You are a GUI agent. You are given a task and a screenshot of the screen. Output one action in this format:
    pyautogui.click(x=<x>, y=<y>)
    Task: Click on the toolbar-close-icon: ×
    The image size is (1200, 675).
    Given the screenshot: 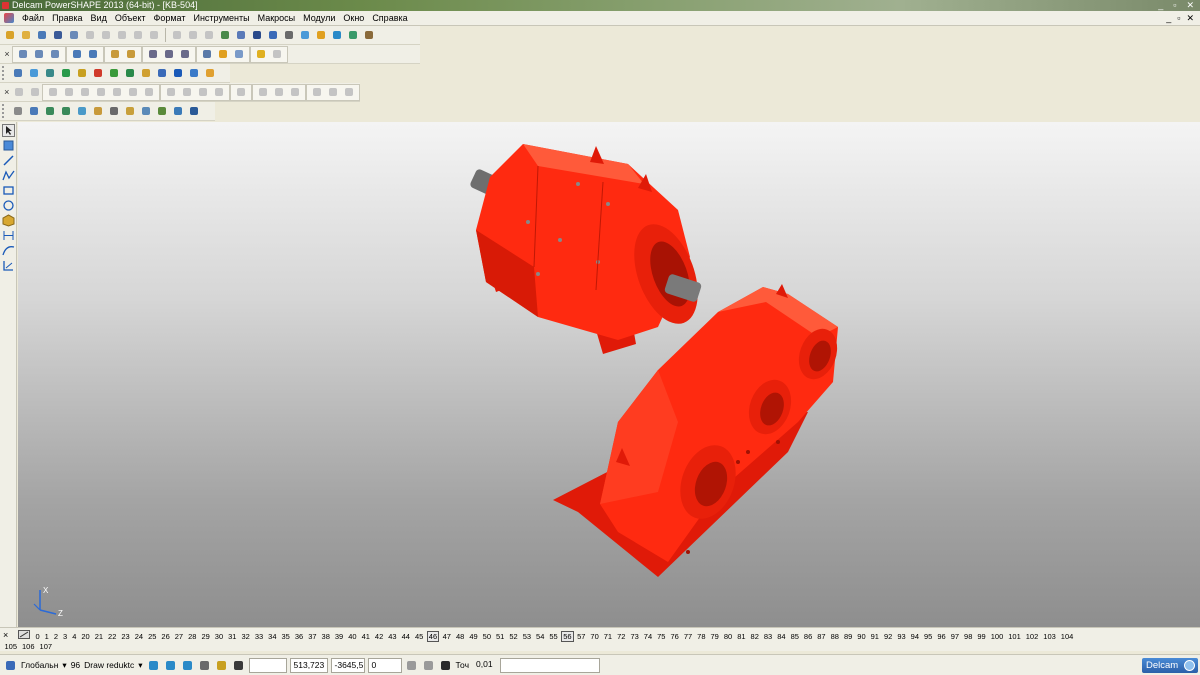 What is the action you would take?
    pyautogui.click(x=7, y=54)
    